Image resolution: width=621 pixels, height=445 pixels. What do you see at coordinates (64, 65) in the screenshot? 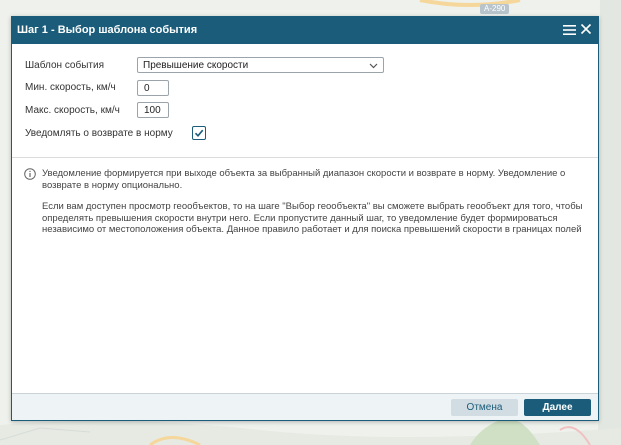
I see `template-label: Шаблон события` at bounding box center [64, 65].